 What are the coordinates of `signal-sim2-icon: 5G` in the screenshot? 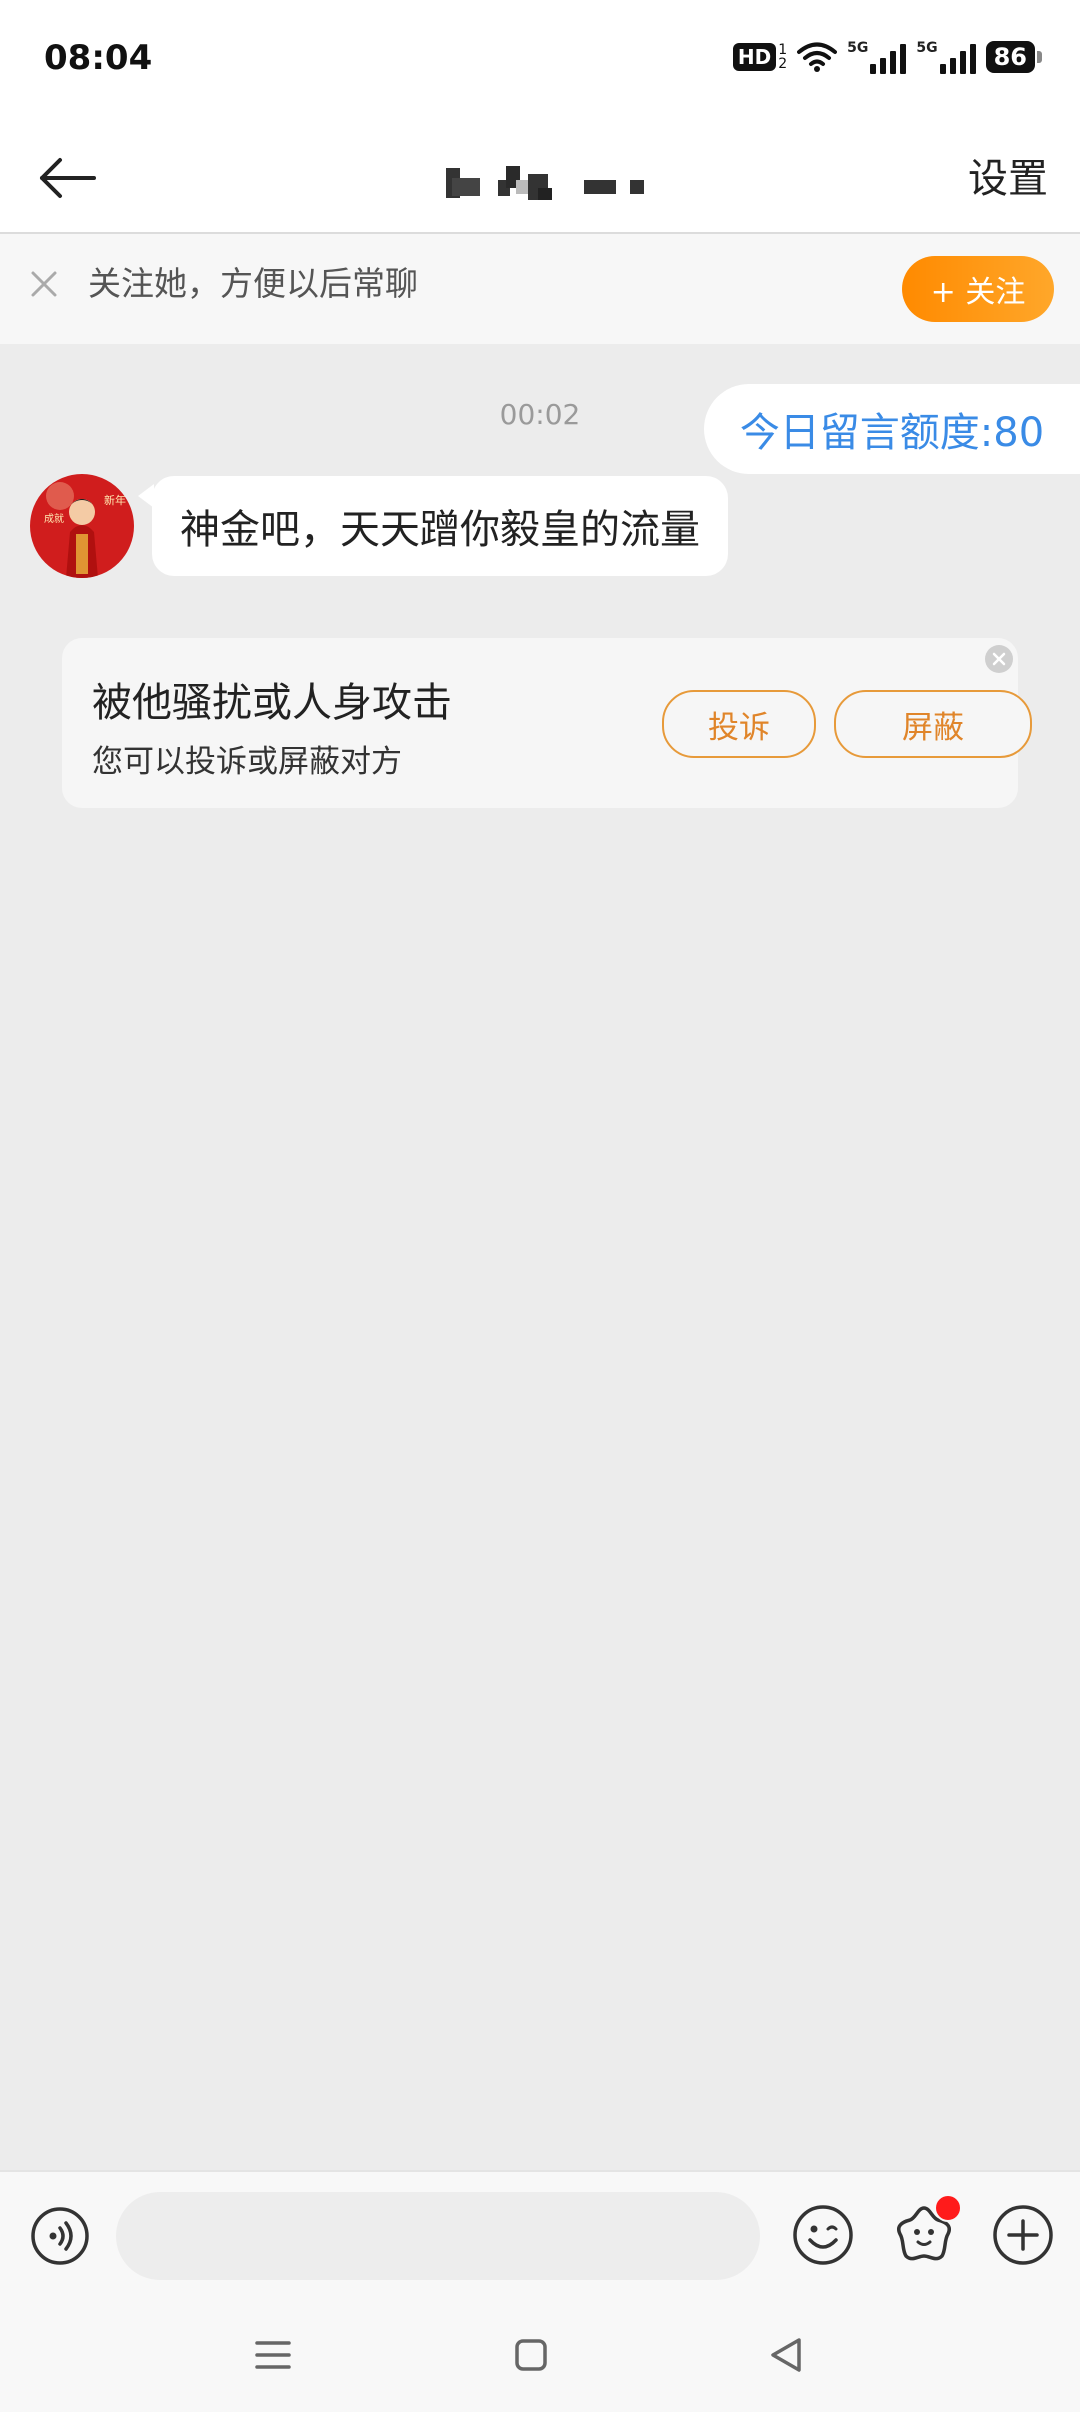 It's located at (946, 57).